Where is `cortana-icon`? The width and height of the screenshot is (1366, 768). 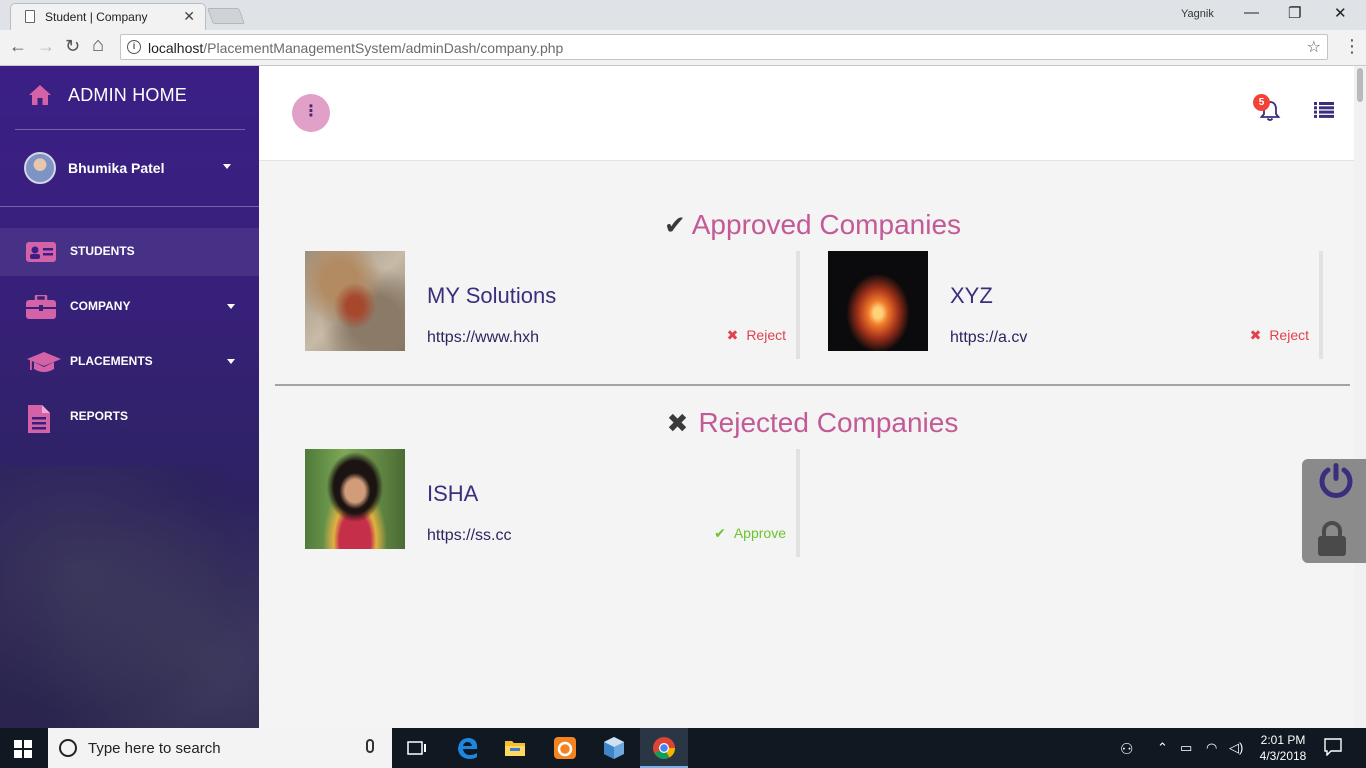
cortana-icon is located at coordinates (68, 748).